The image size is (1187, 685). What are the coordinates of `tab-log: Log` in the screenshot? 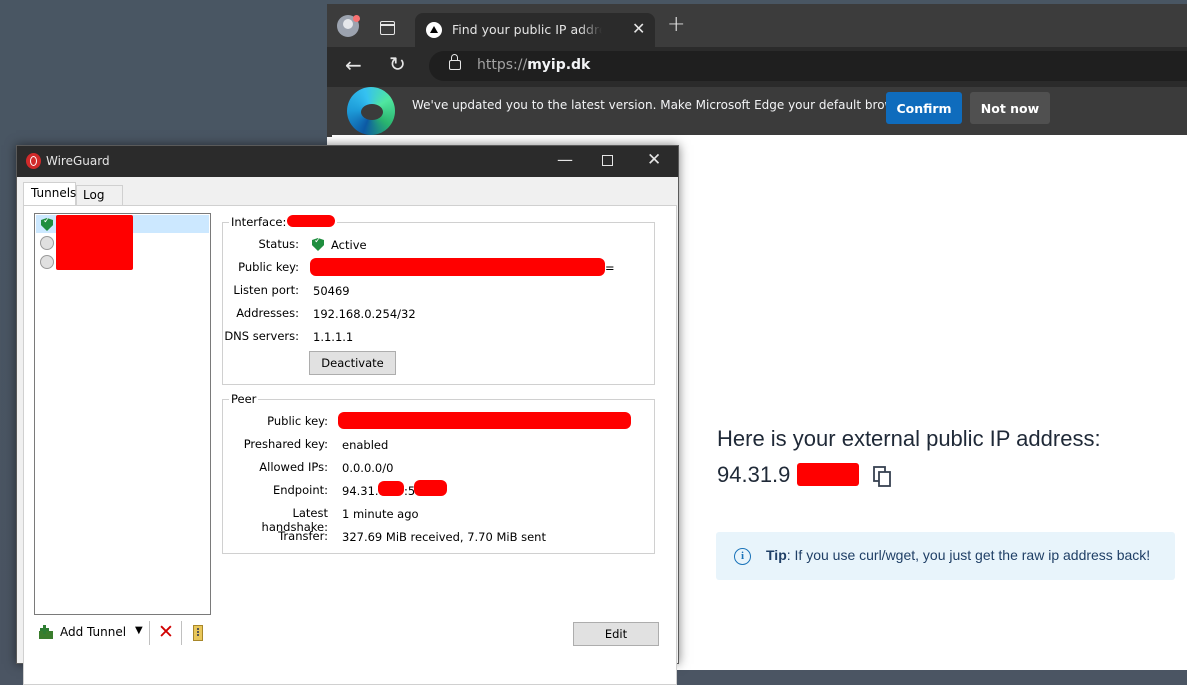 It's located at (99, 195).